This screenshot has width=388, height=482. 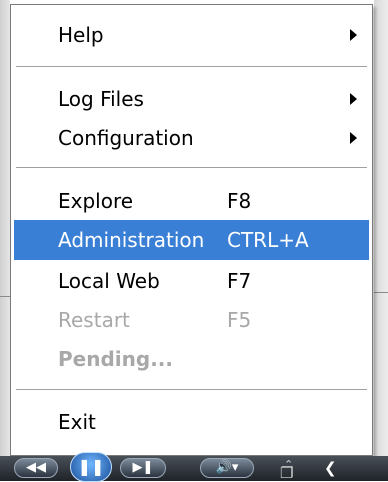 What do you see at coordinates (101, 99) in the screenshot?
I see `menu-item-label: Log Files` at bounding box center [101, 99].